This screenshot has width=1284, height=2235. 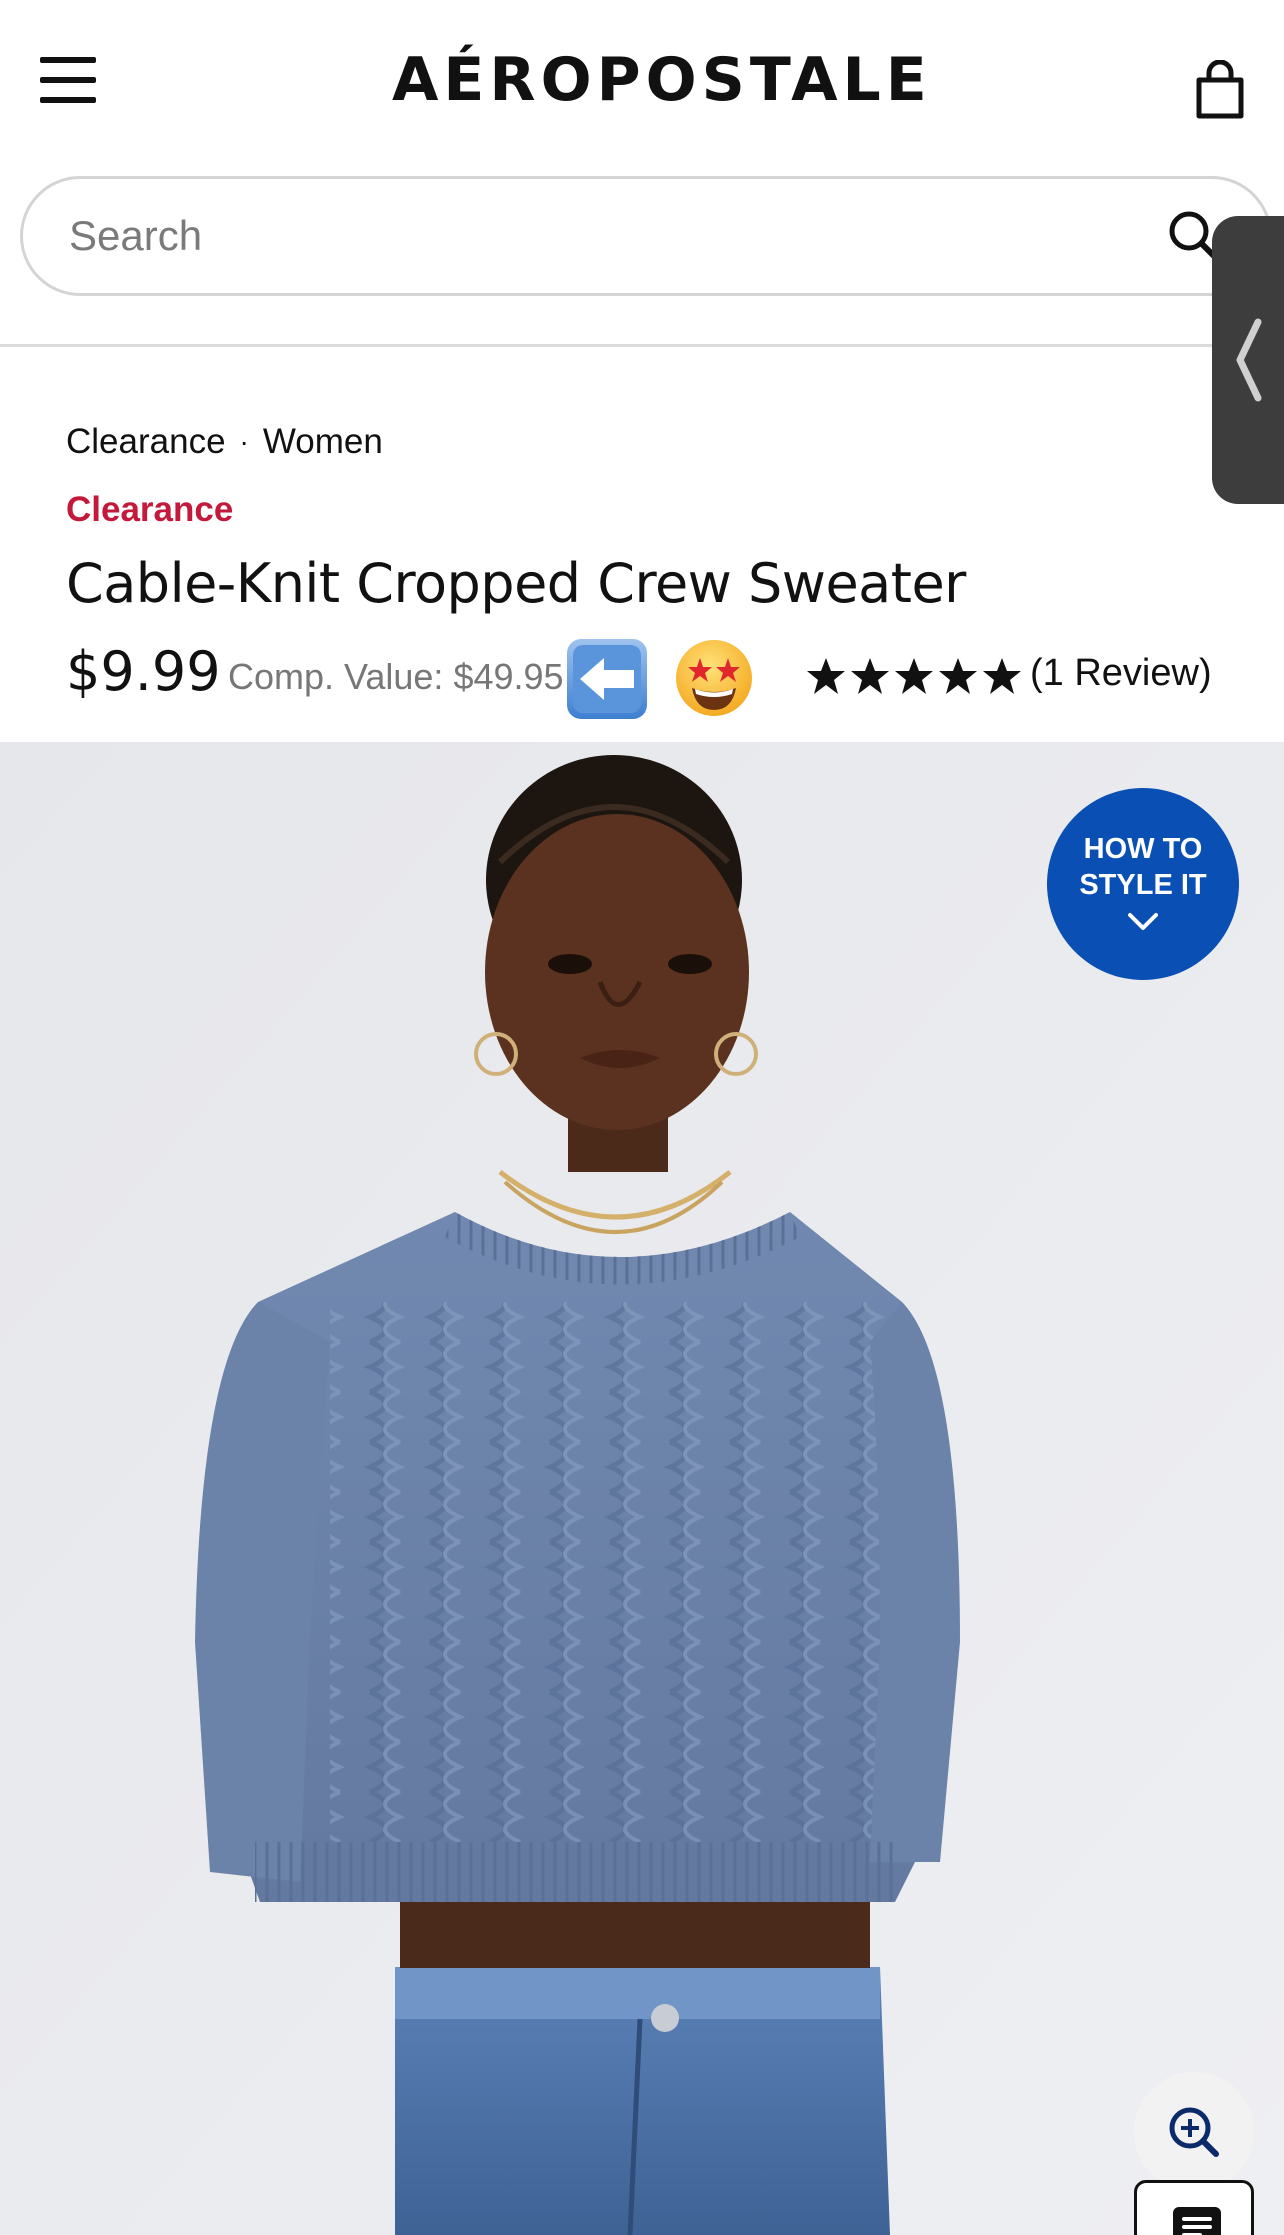 What do you see at coordinates (1197, 2221) in the screenshot?
I see `chat-icon` at bounding box center [1197, 2221].